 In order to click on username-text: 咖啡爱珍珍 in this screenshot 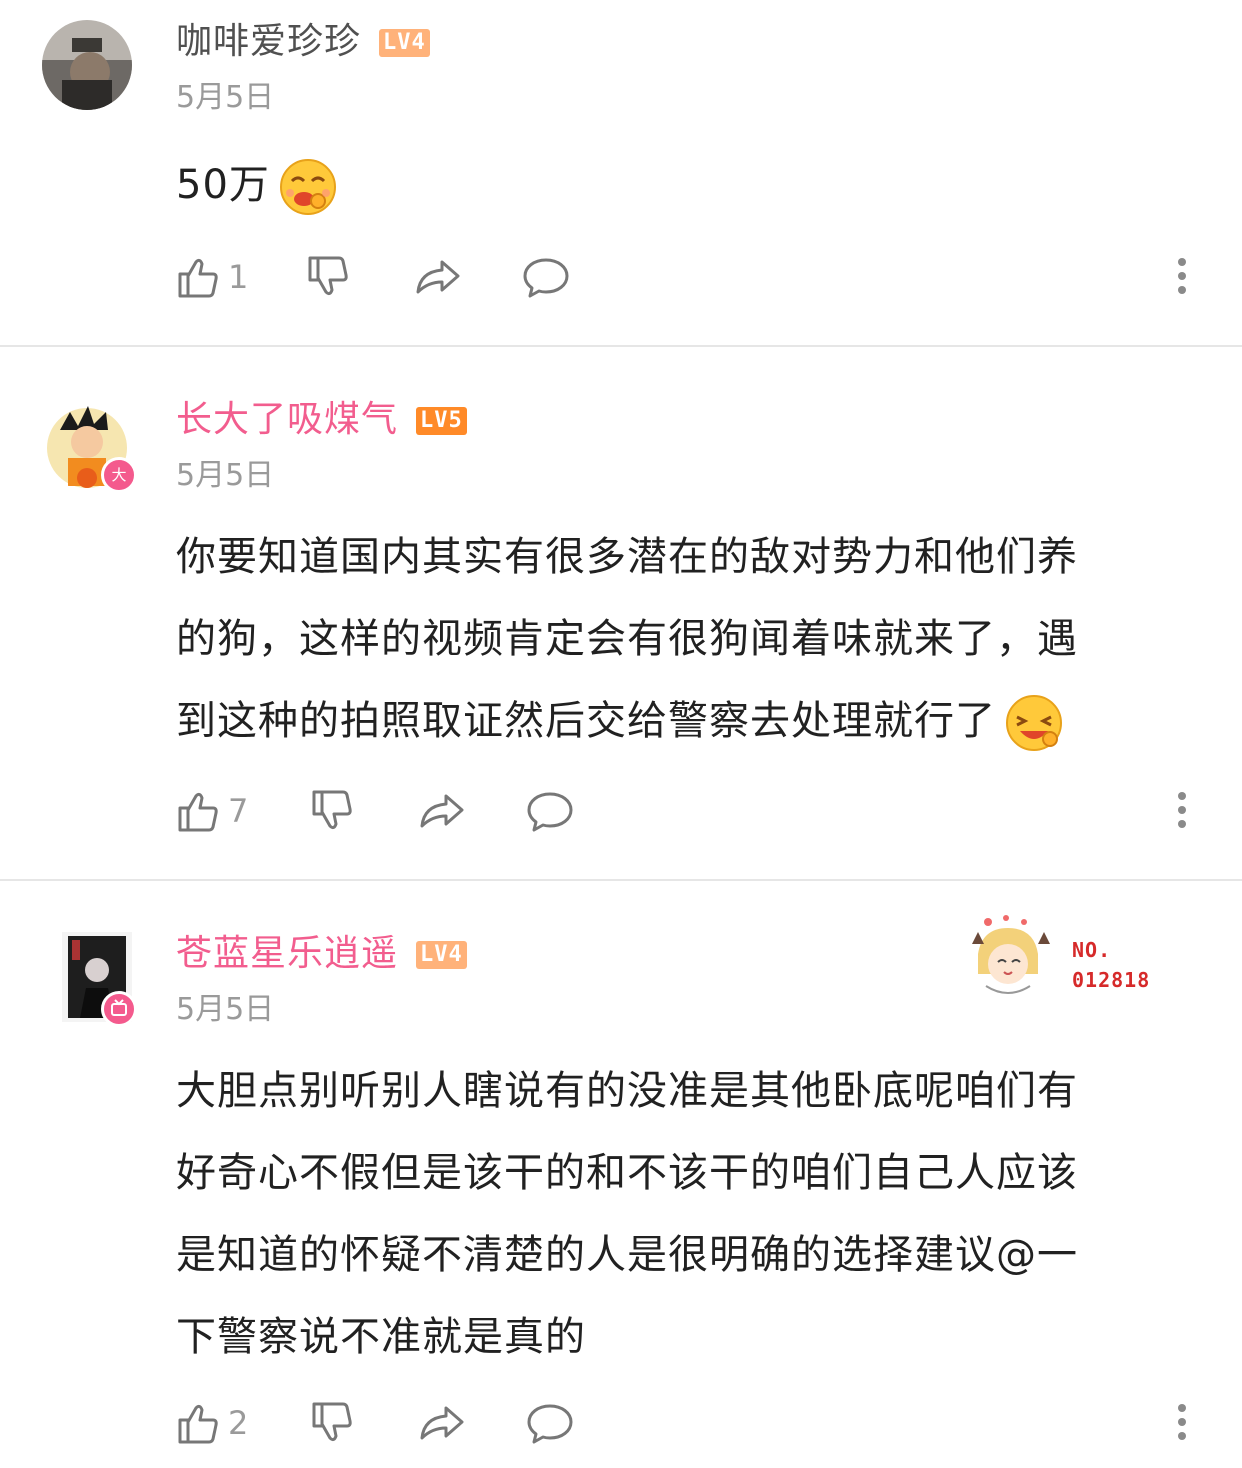, I will do `click(268, 41)`.